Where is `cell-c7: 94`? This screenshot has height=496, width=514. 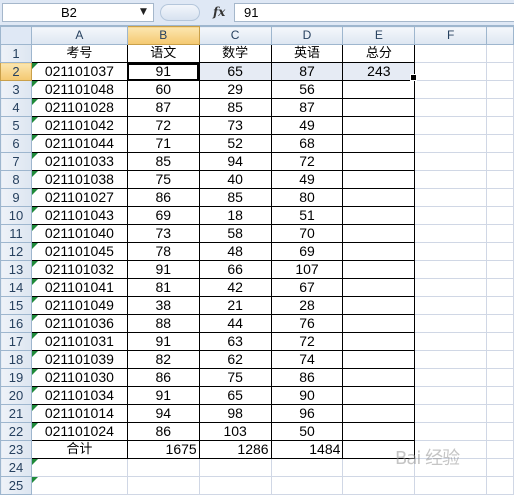
cell-c7: 94 is located at coordinates (235, 161).